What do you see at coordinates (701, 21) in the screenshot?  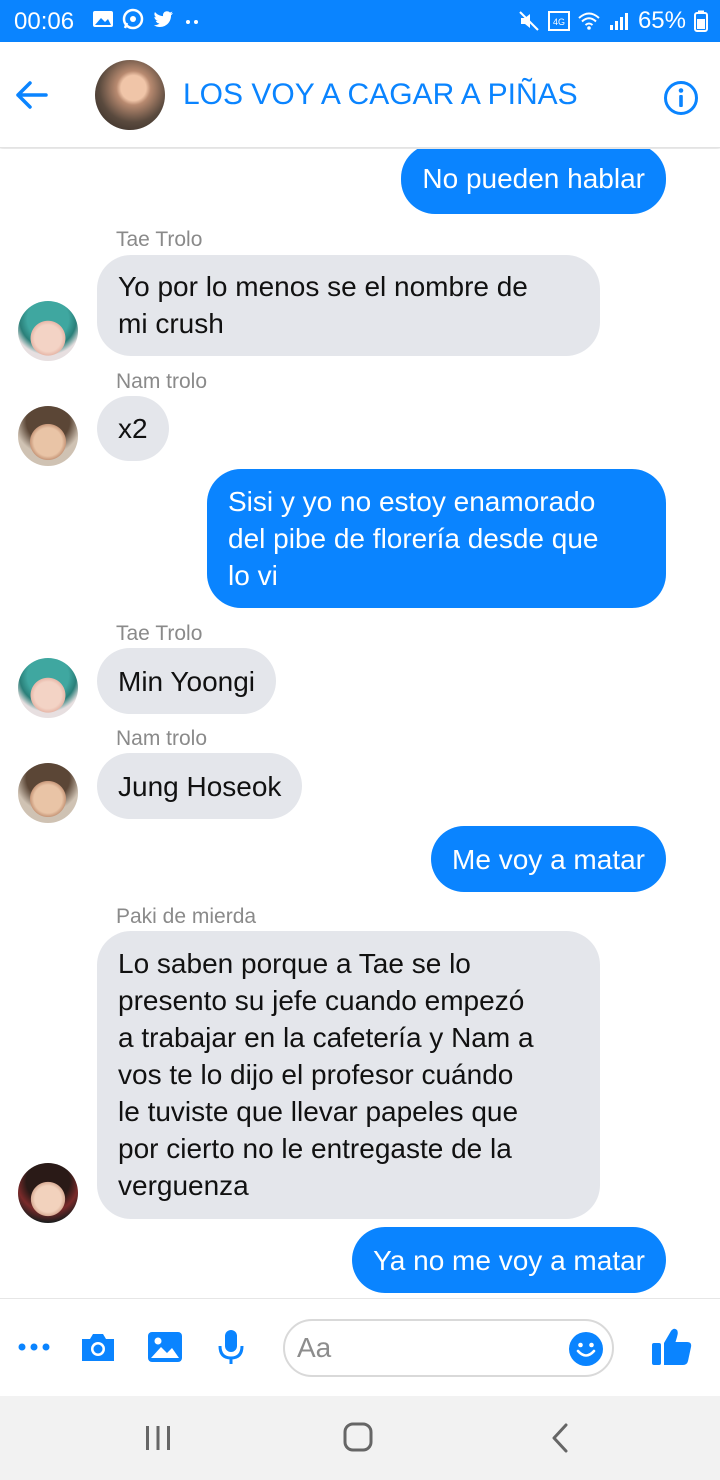 I see `battery-icon` at bounding box center [701, 21].